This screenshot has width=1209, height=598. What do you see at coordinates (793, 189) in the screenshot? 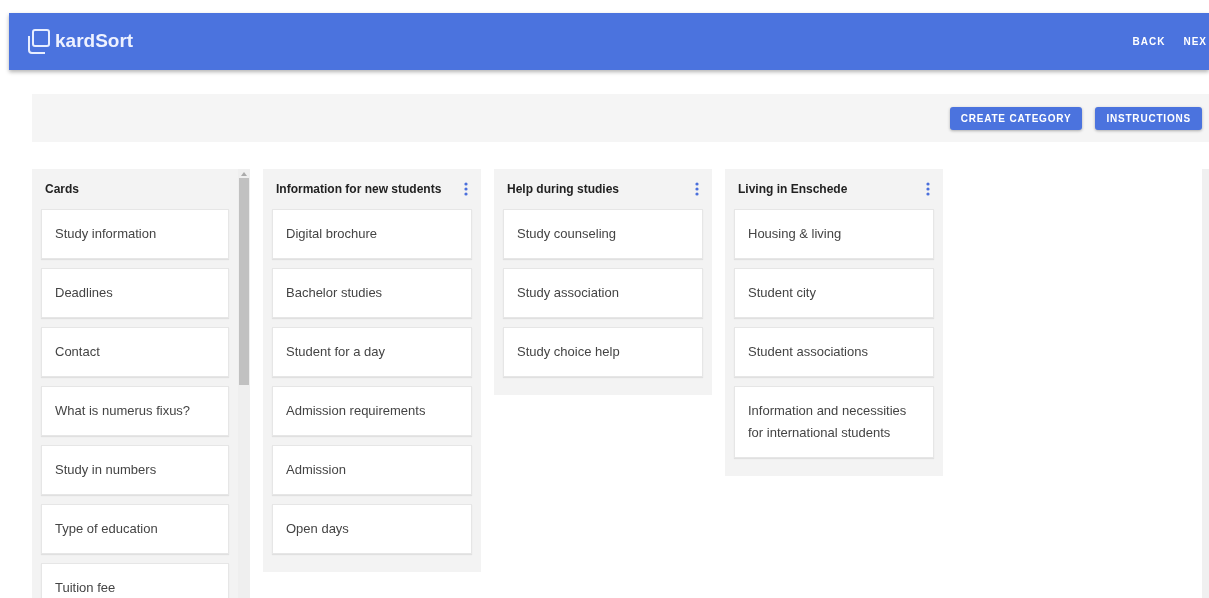
I see `category-title: Living in Enschede` at bounding box center [793, 189].